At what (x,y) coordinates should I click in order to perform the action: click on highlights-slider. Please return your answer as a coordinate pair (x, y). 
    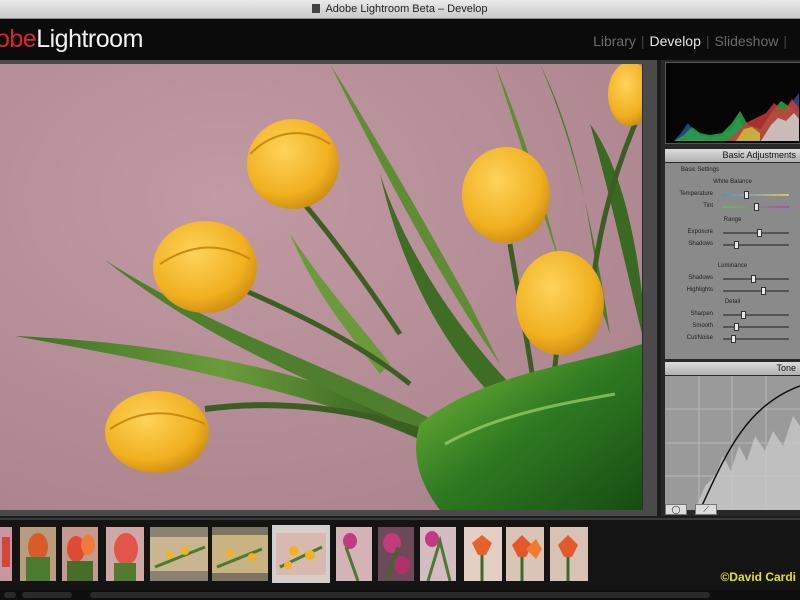
    Looking at the image, I should click on (756, 291).